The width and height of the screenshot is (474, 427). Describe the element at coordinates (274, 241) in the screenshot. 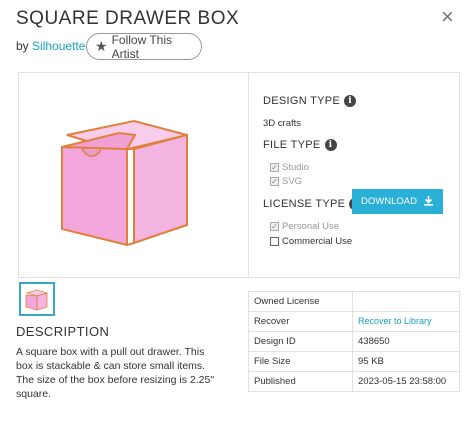

I see `checkbox-unchecked` at that location.